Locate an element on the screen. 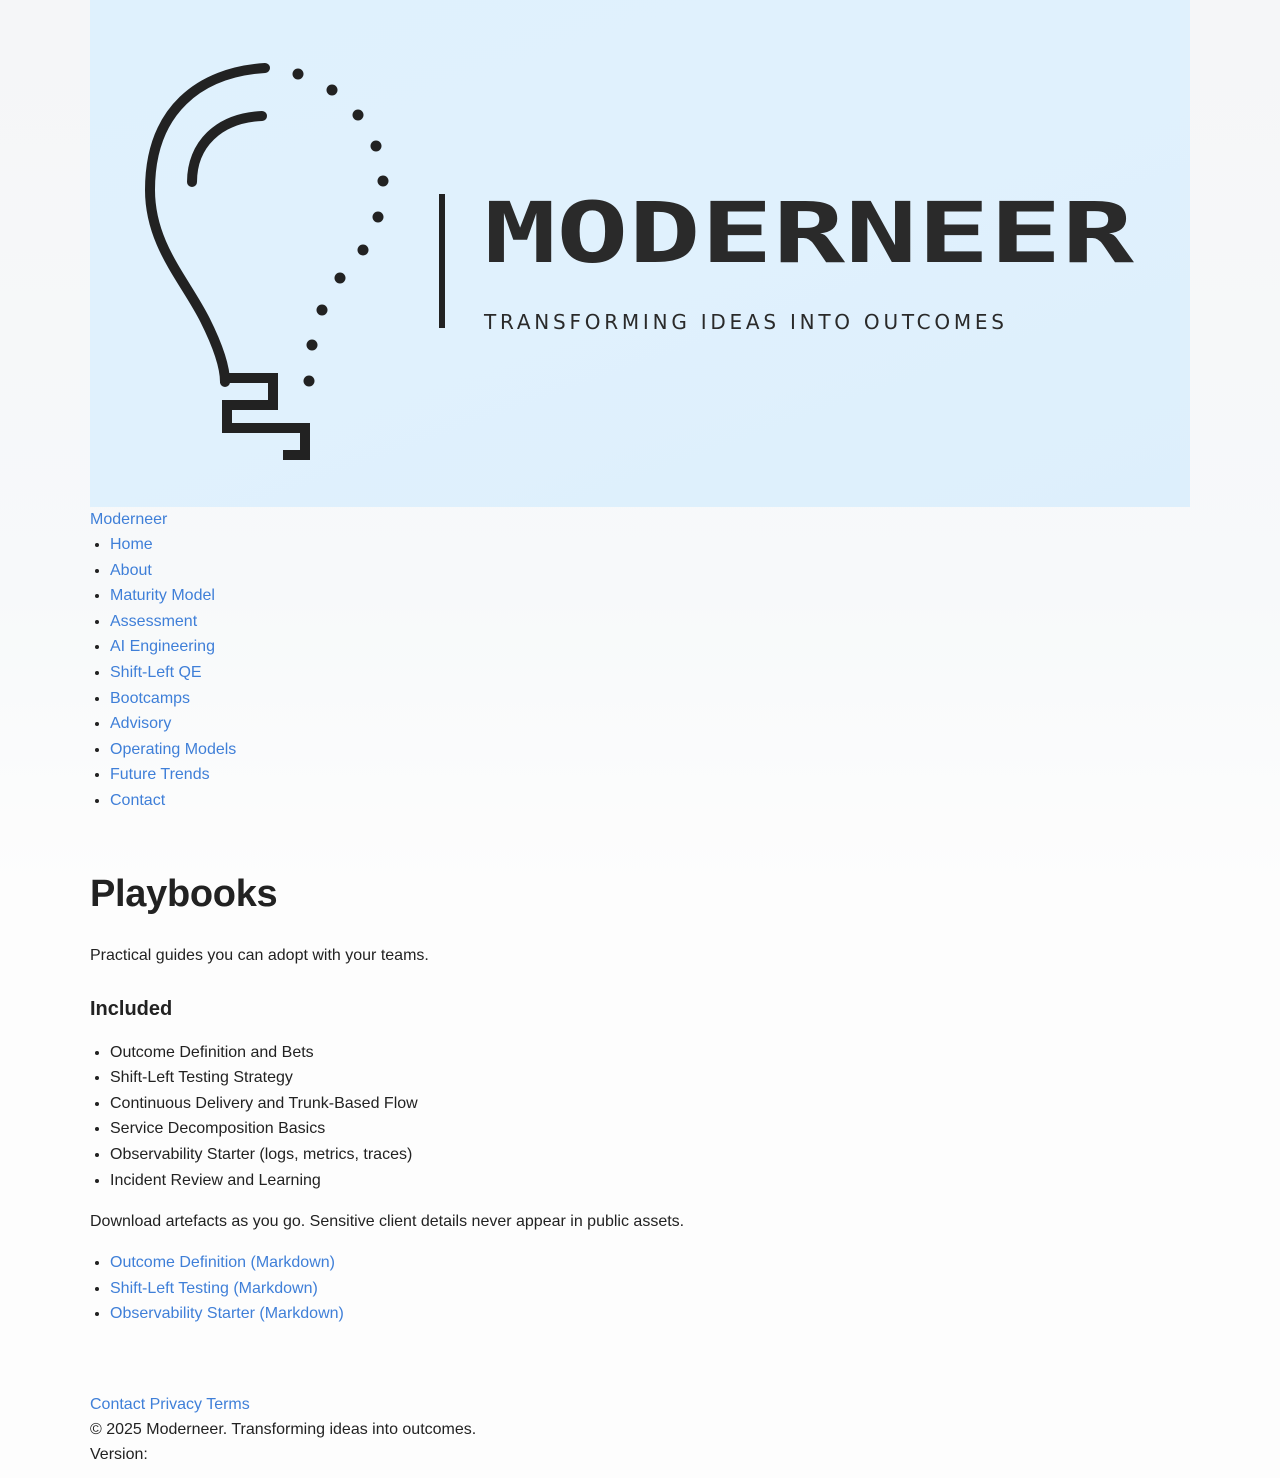  list-item: Incident Review and Learning is located at coordinates (650, 1181).